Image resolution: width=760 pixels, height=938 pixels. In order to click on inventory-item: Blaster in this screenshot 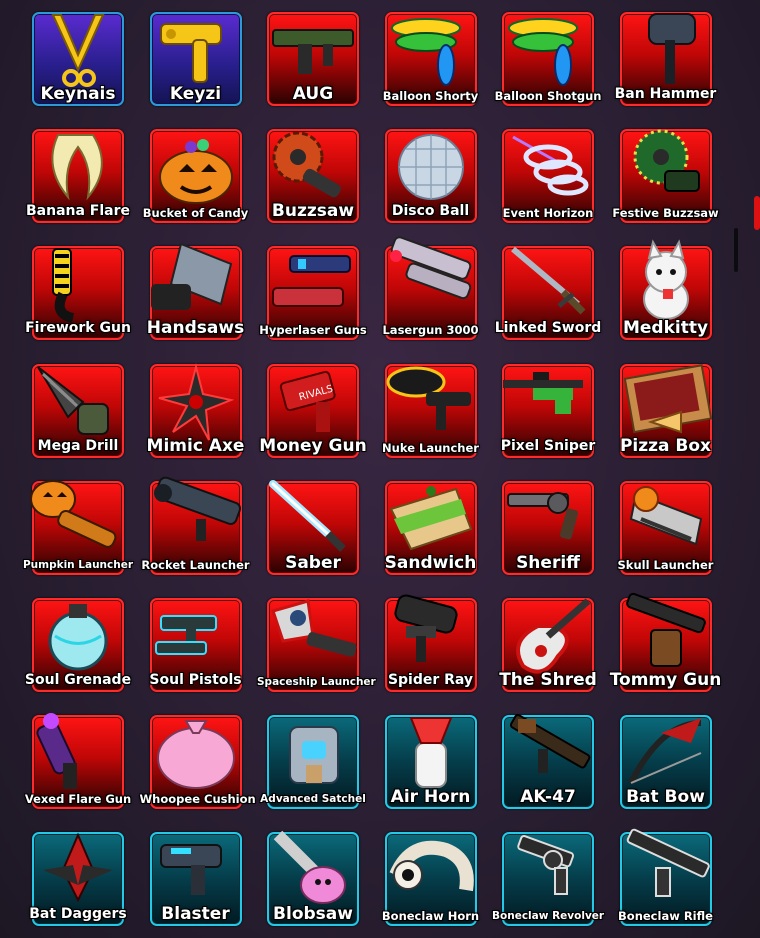, I will do `click(195, 879)`.